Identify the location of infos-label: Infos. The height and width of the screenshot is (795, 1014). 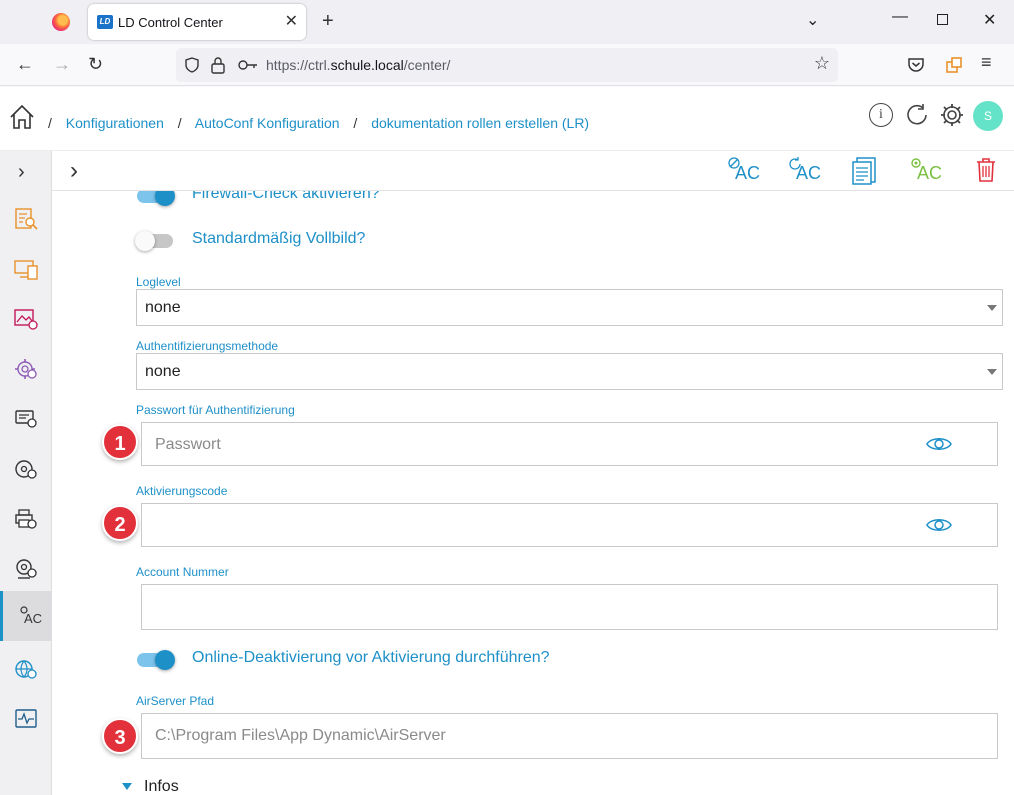
(161, 786).